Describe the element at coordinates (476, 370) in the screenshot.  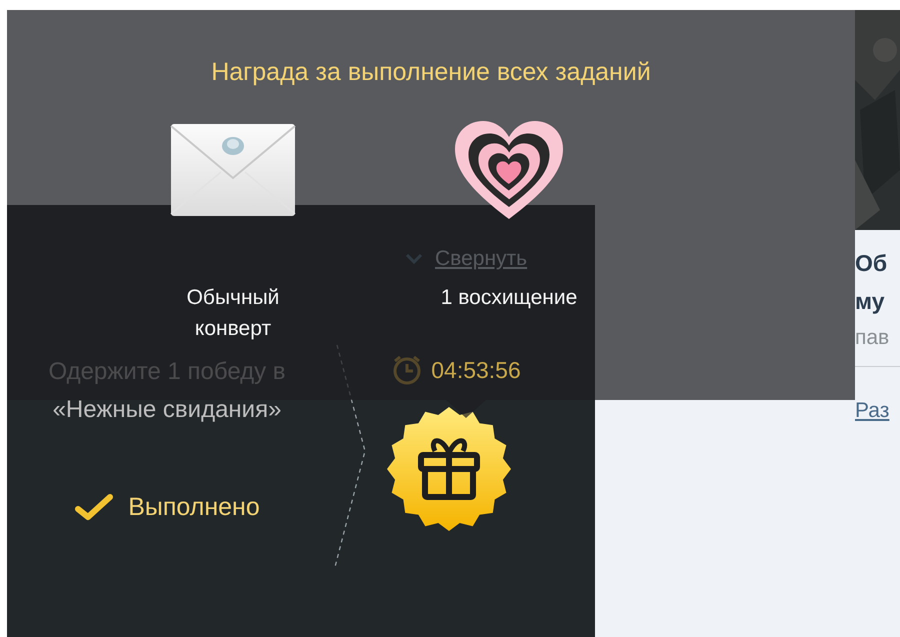
I see `task-timer: 04:53:56` at that location.